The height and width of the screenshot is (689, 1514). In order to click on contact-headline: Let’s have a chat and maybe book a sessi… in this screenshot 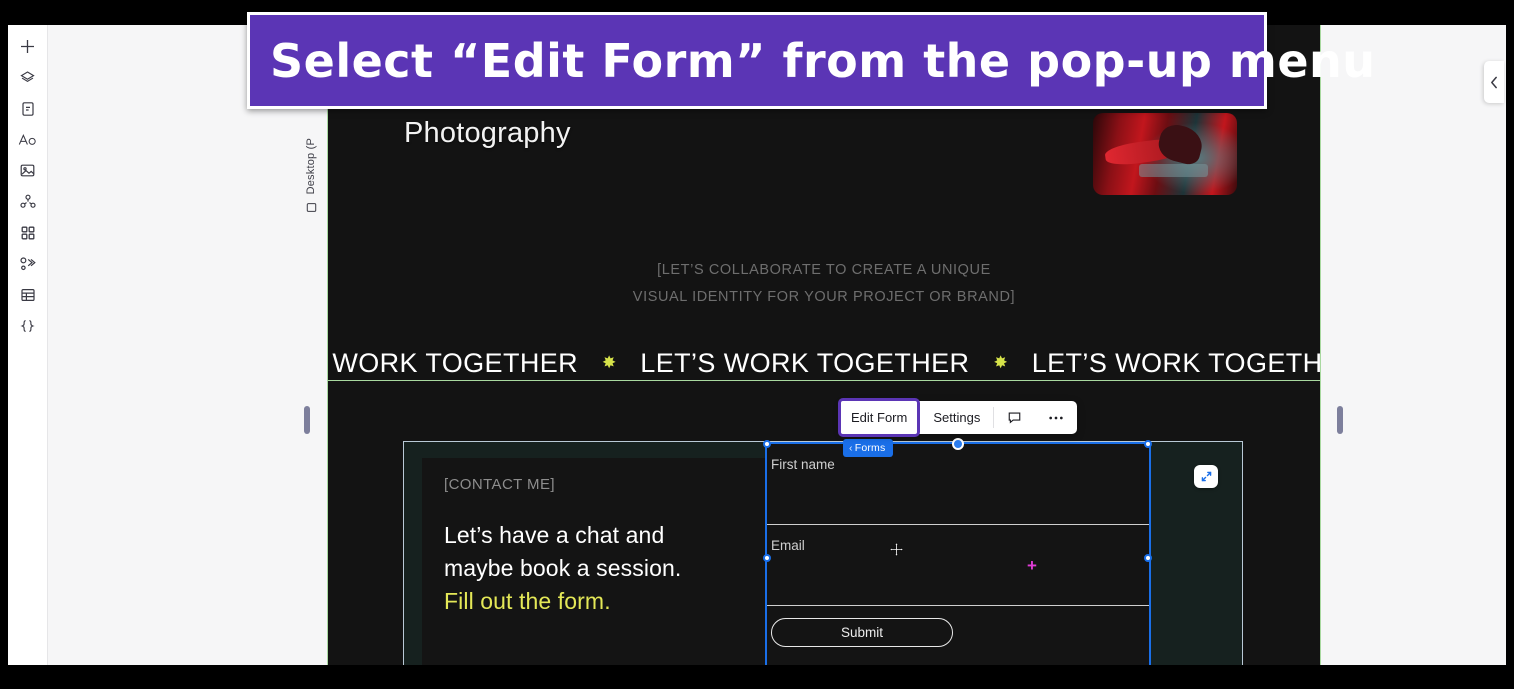, I will do `click(613, 568)`.